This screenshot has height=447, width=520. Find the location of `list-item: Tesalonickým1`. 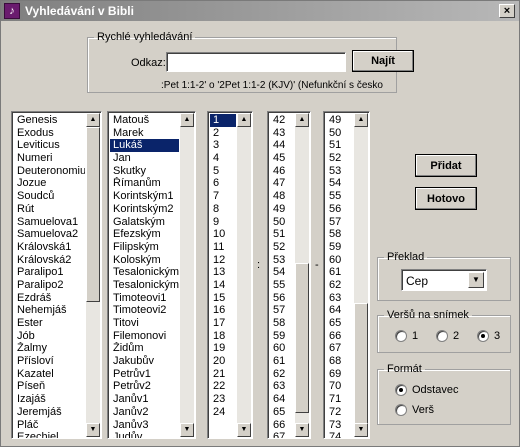

list-item: Tesalonickým1 is located at coordinates (144, 272).